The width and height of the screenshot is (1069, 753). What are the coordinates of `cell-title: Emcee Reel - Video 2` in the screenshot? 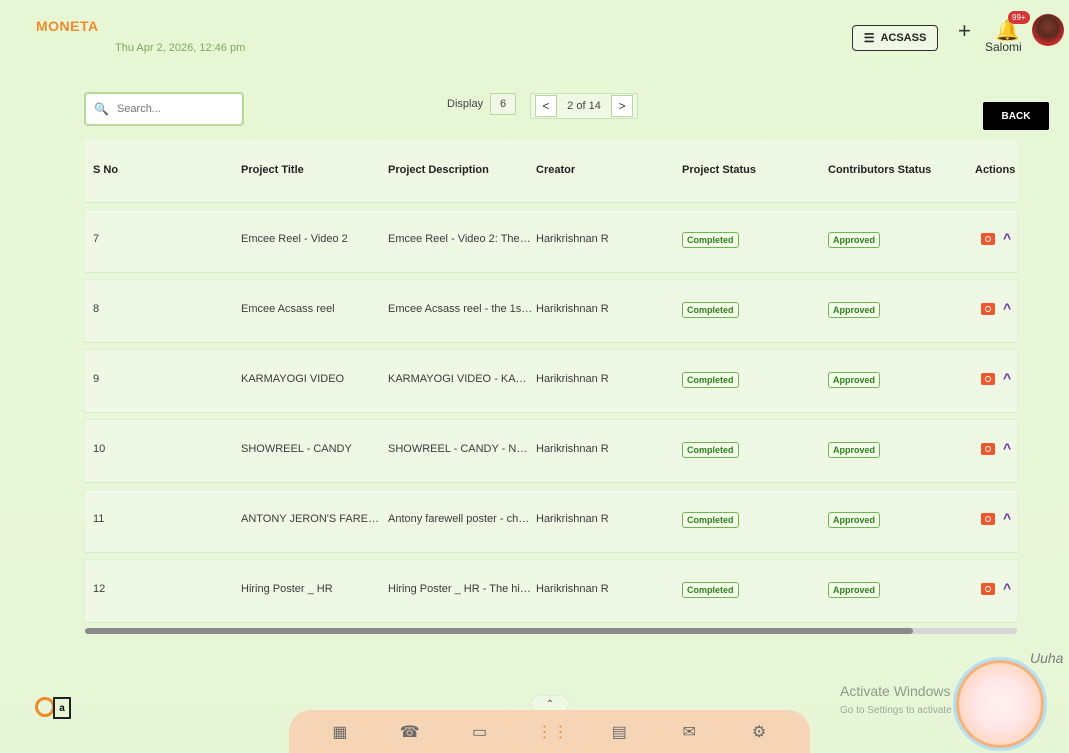 It's located at (294, 239).